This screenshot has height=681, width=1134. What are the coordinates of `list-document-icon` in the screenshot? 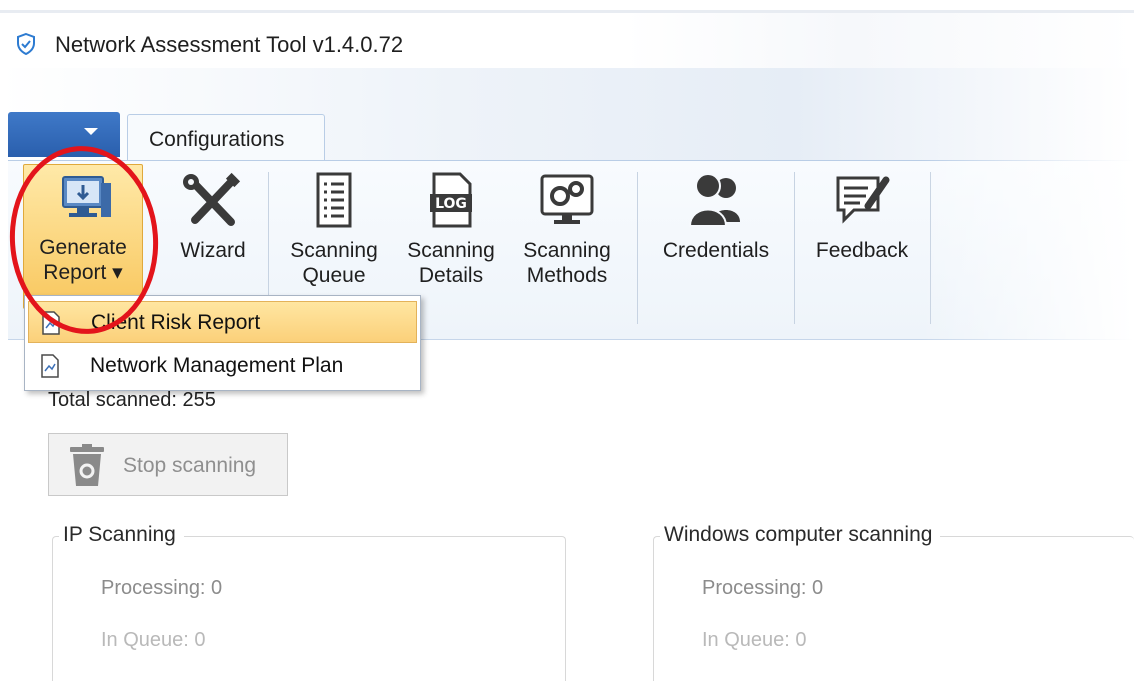 It's located at (334, 200).